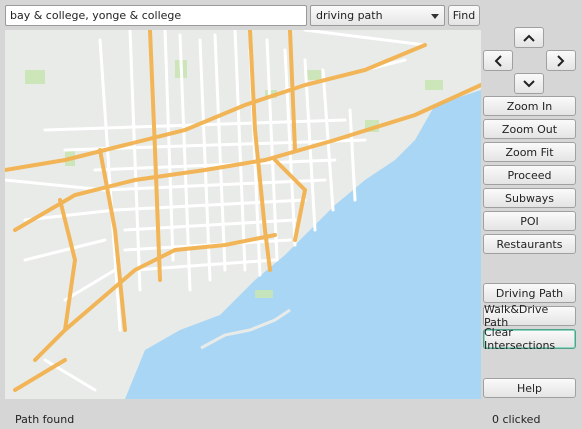  I want to click on chevron-left-icon, so click(498, 60).